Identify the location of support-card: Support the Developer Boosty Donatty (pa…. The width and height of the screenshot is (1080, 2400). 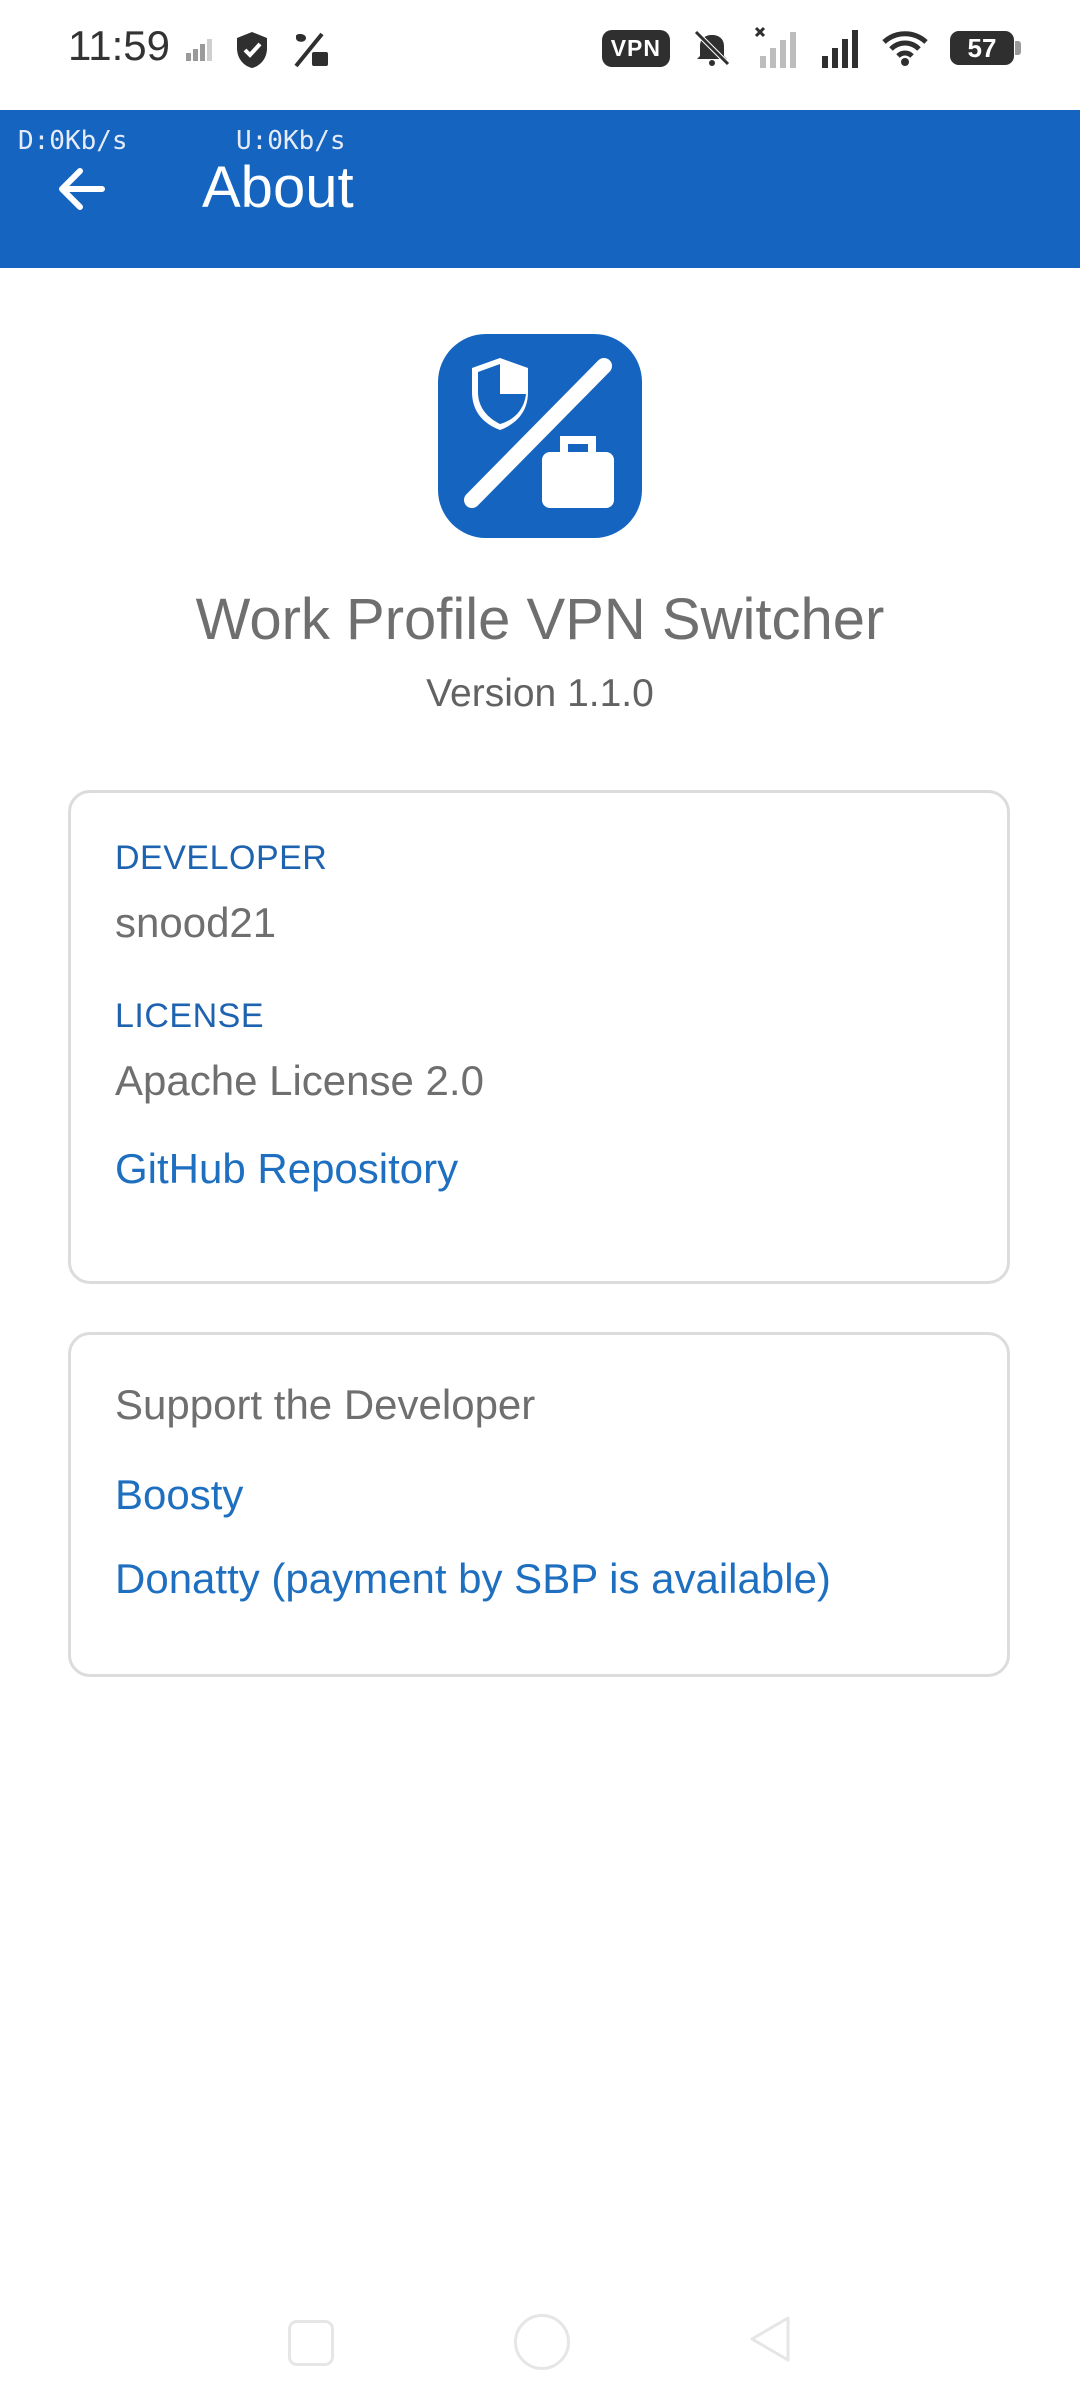
(539, 1504).